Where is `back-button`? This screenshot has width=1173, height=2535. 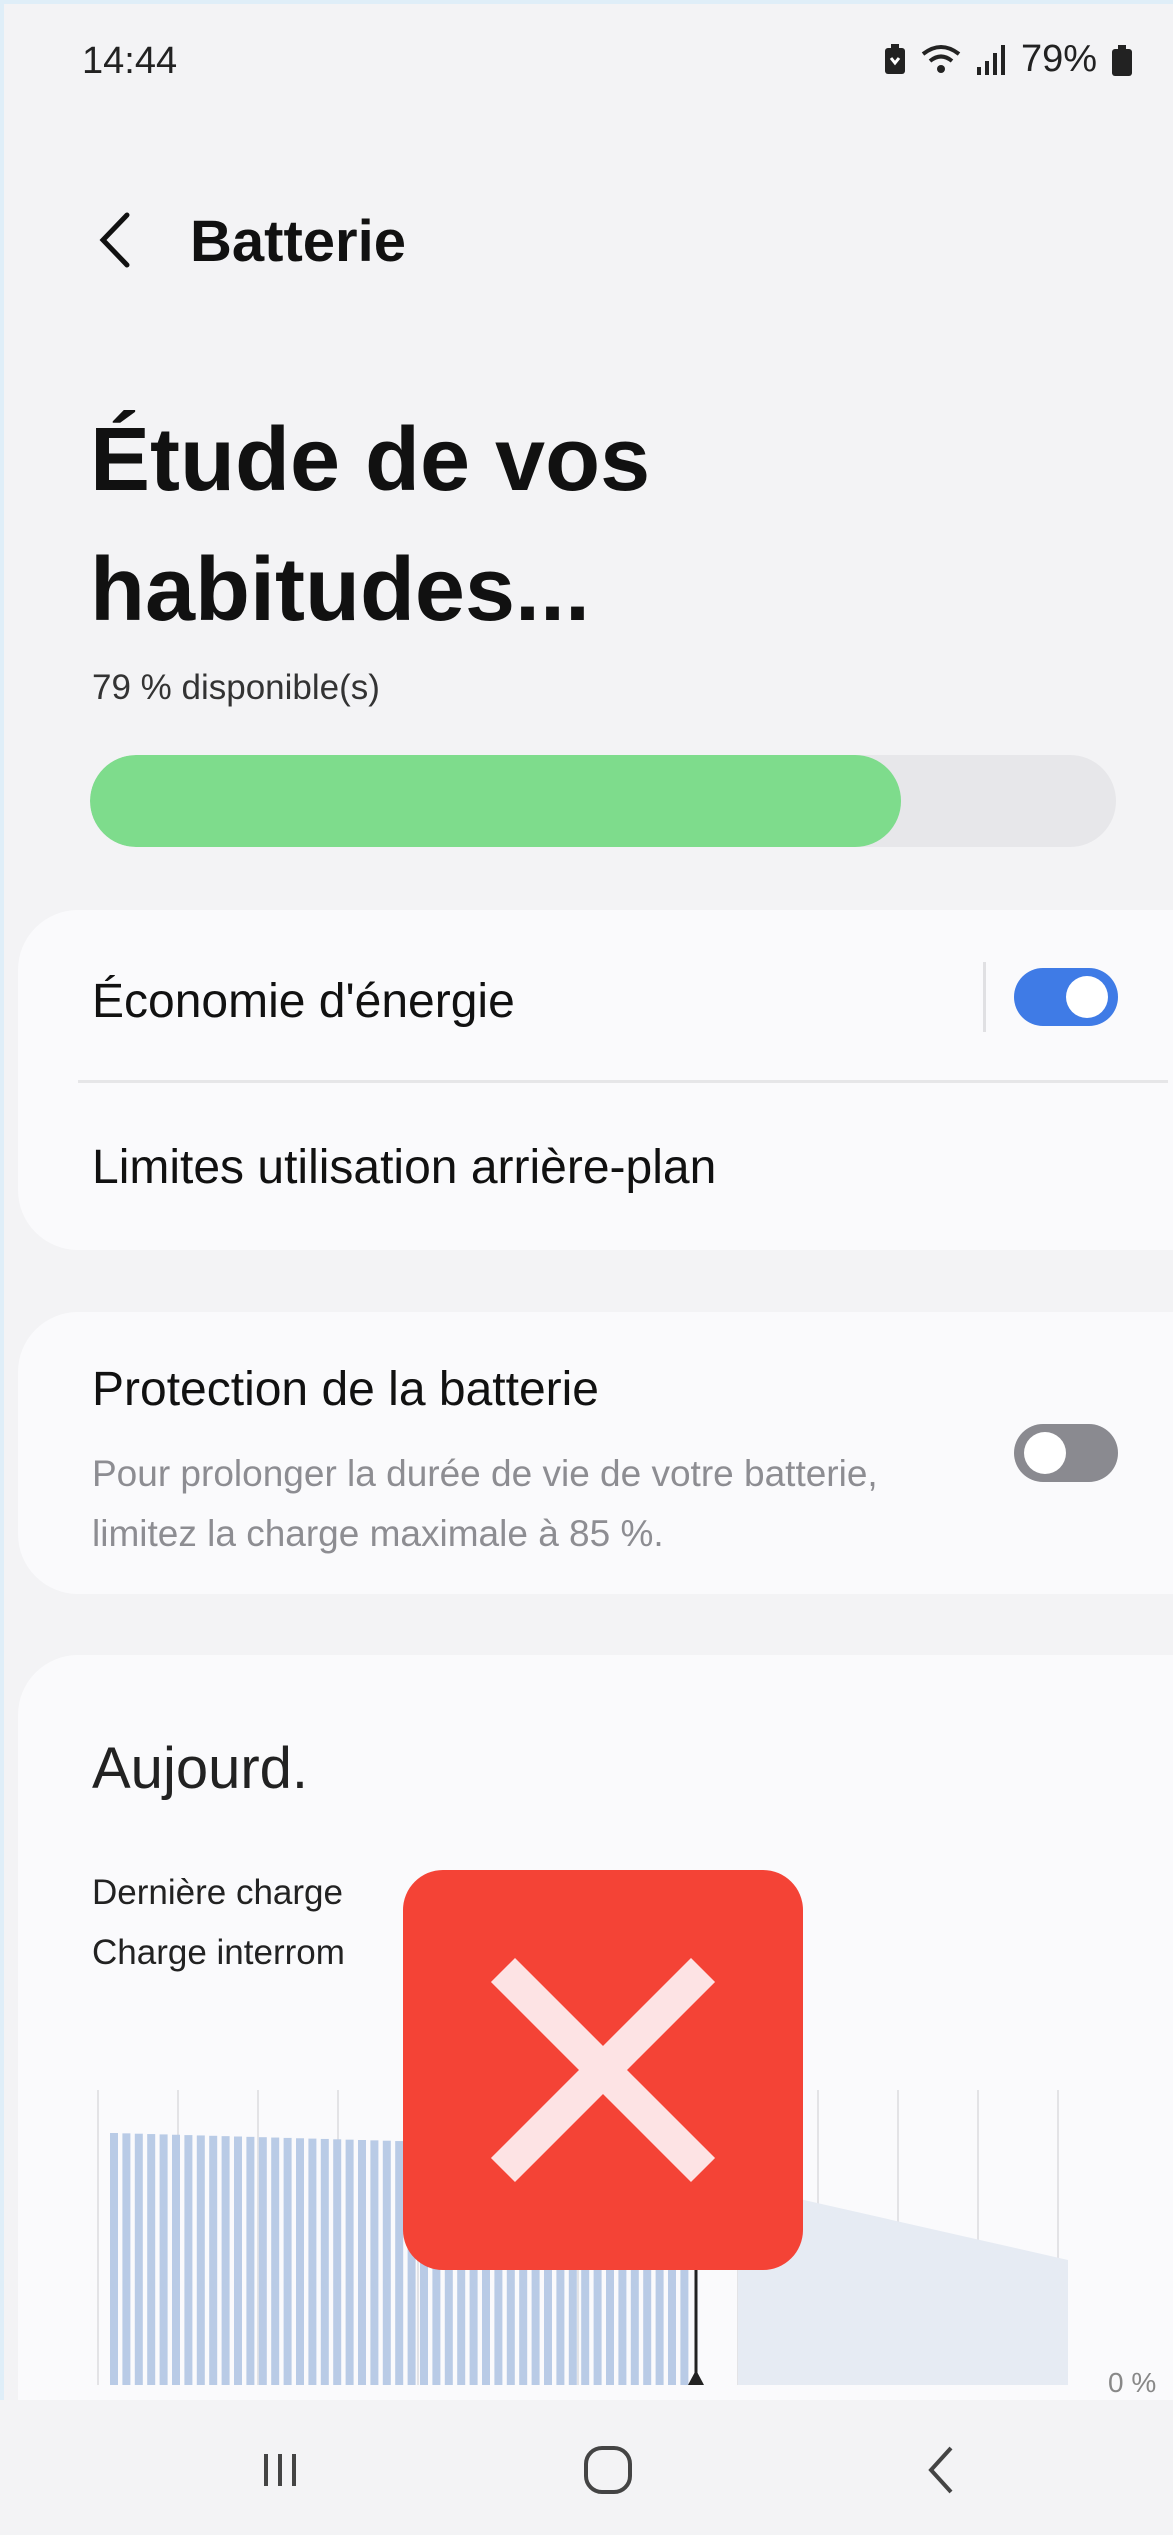
back-button is located at coordinates (114, 240).